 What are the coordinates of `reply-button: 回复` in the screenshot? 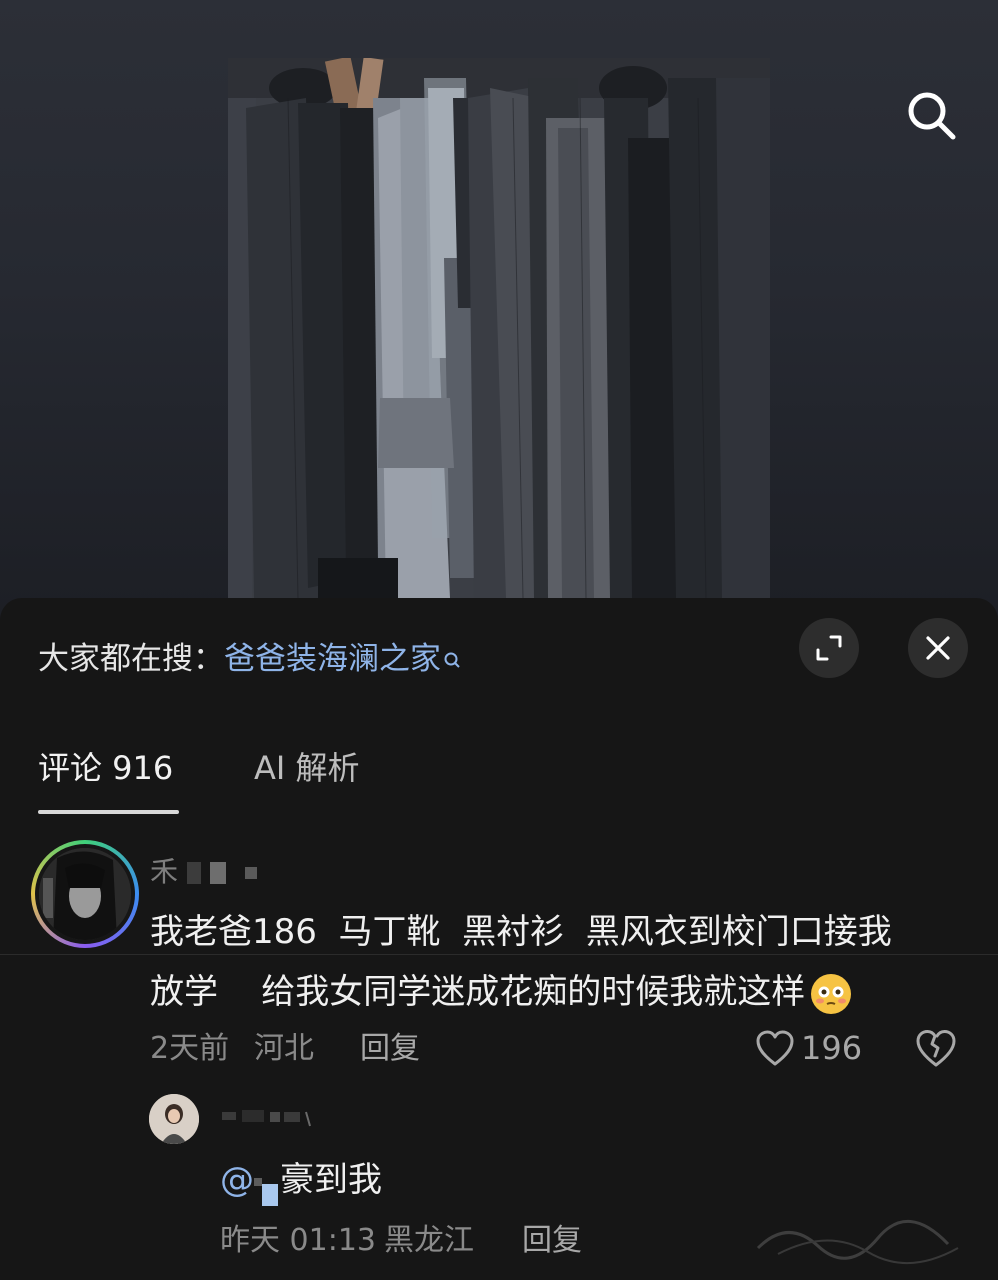 It's located at (390, 1049).